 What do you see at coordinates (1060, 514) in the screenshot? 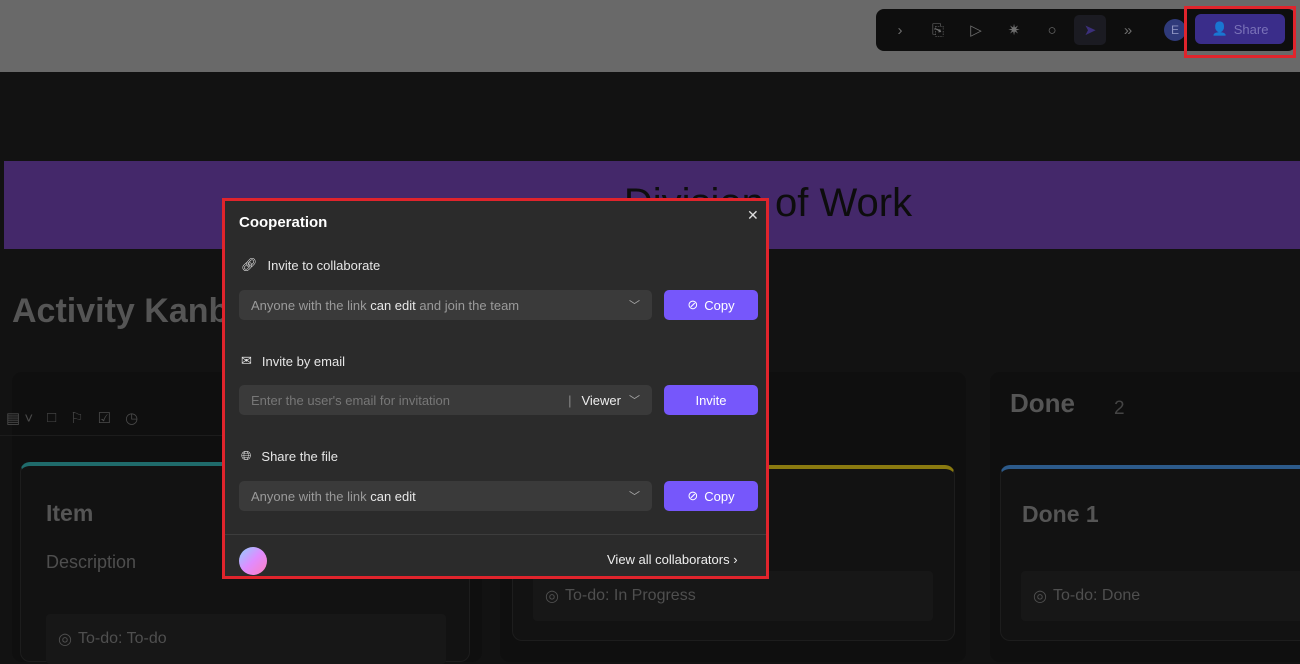
I see `card-title: Done 1` at bounding box center [1060, 514].